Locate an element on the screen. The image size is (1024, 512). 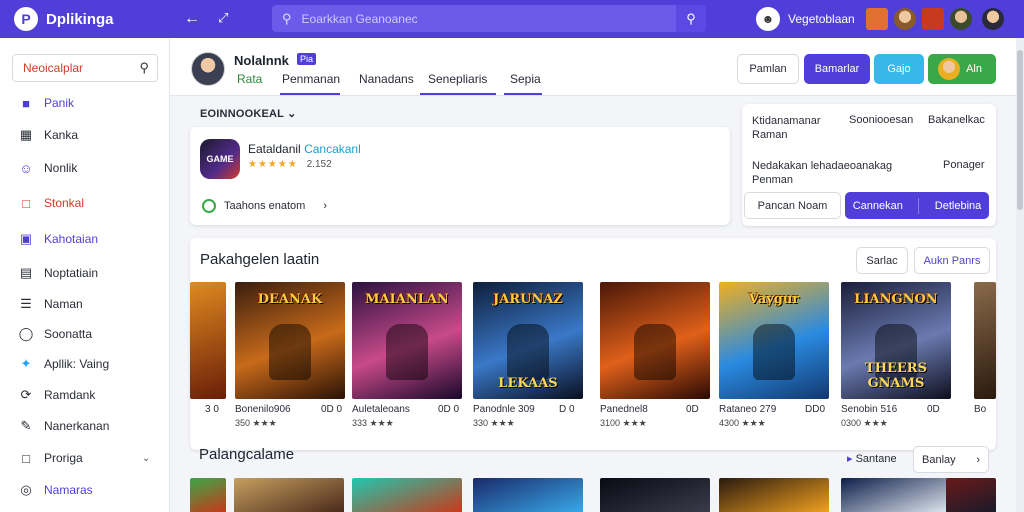
sidebar-item-noptatiain: ▤ Noptatiain is located at coordinates (58, 273).